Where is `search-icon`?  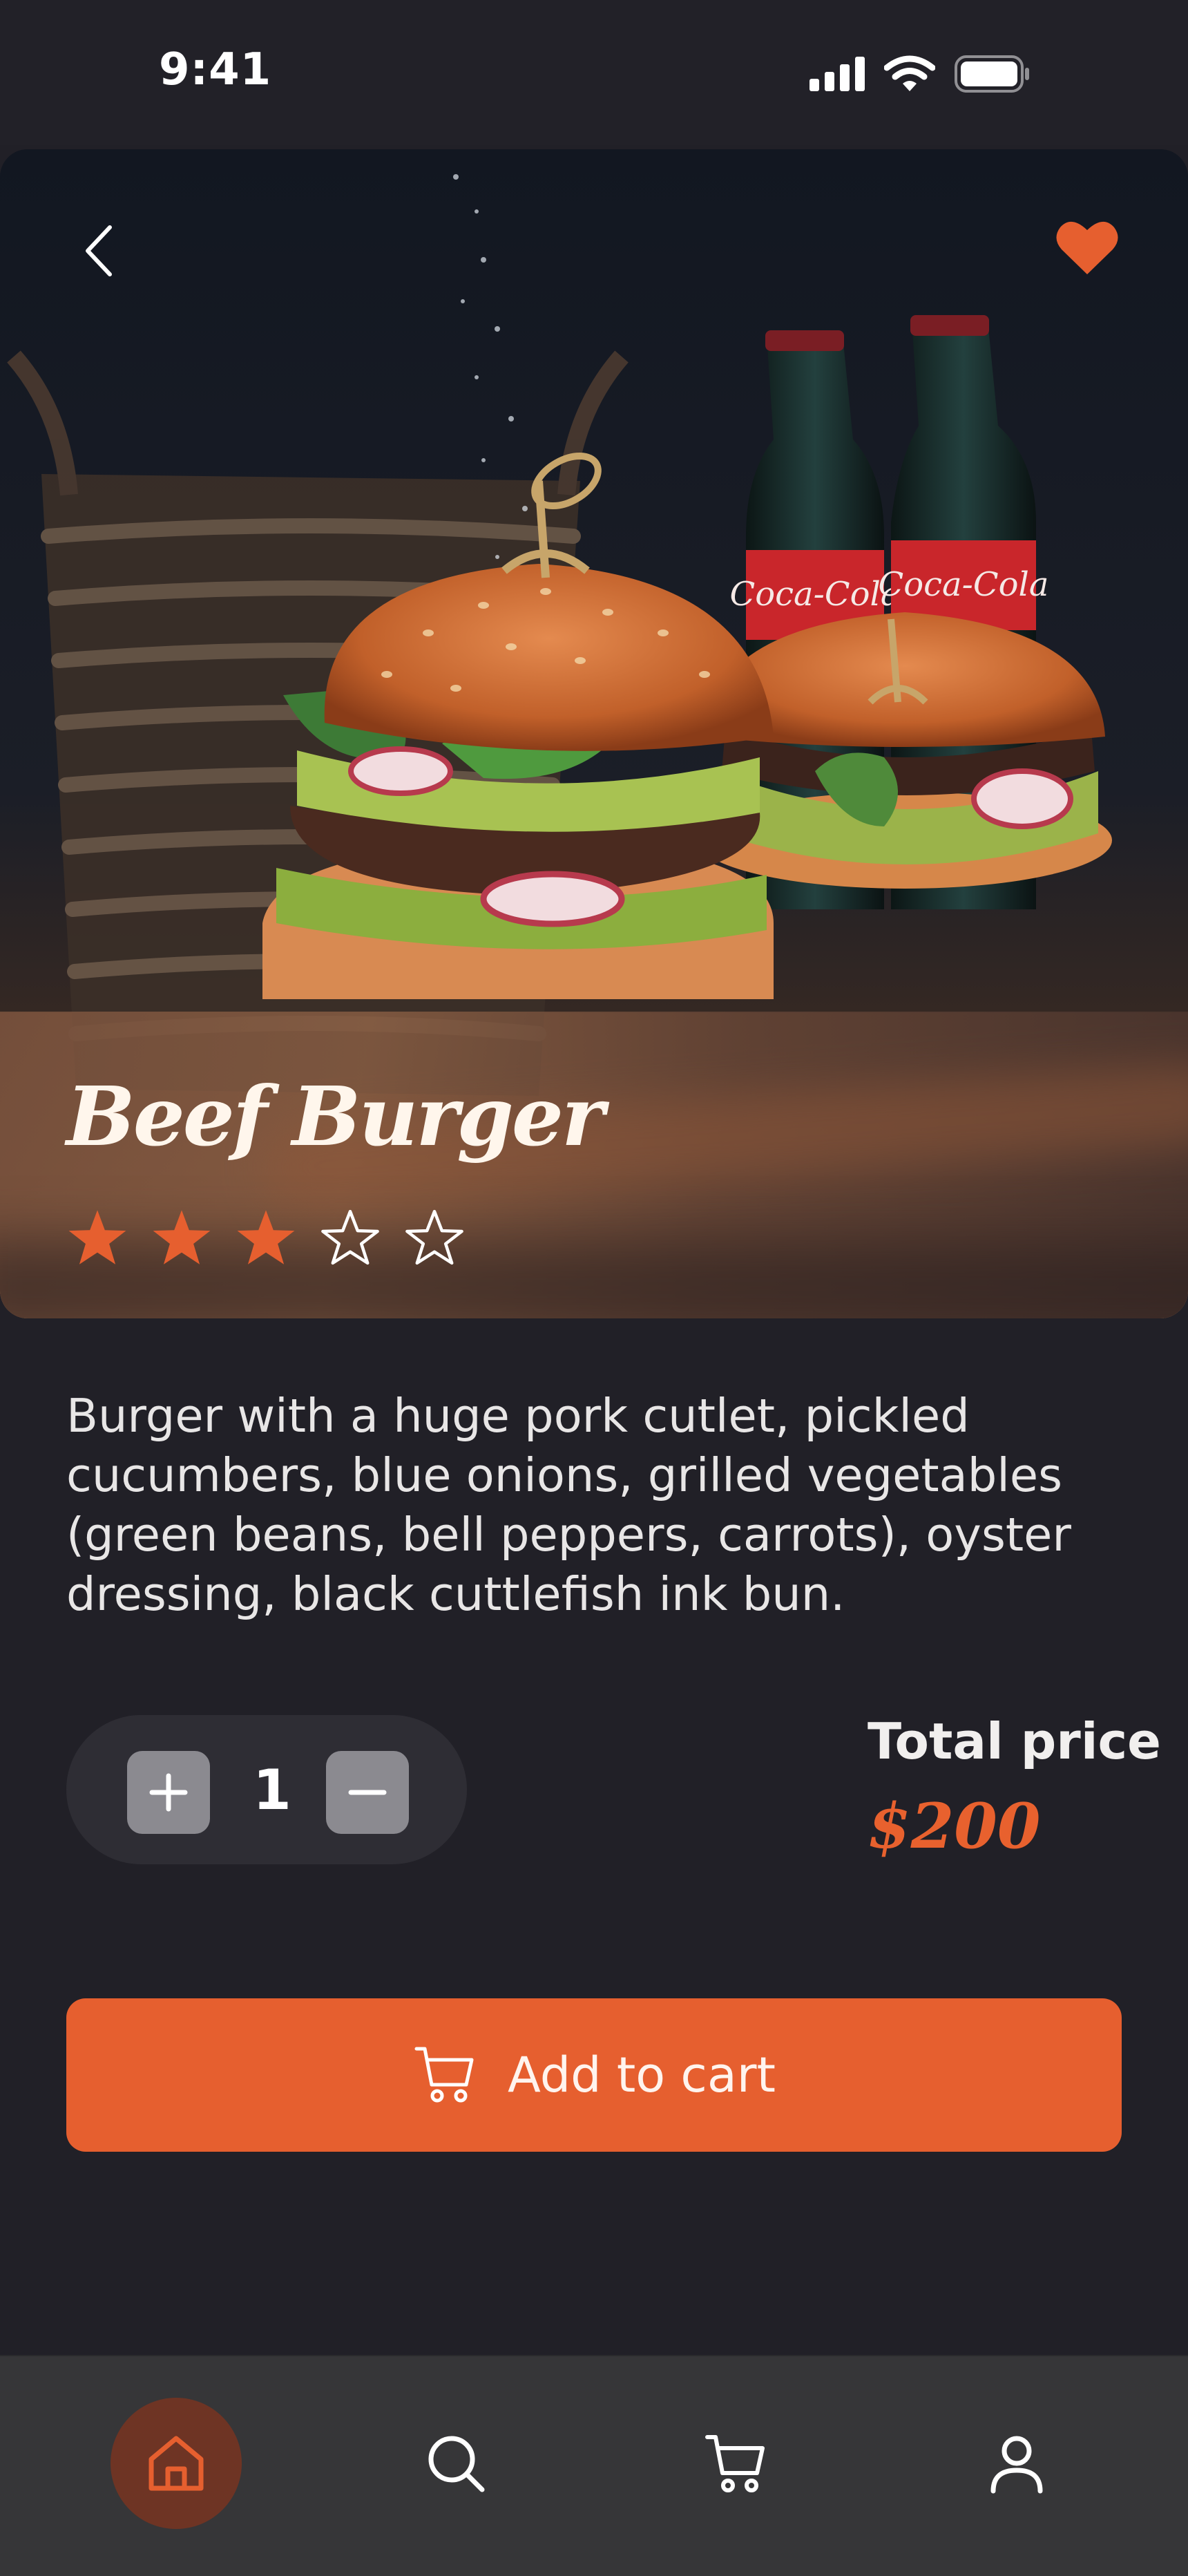 search-icon is located at coordinates (456, 2464).